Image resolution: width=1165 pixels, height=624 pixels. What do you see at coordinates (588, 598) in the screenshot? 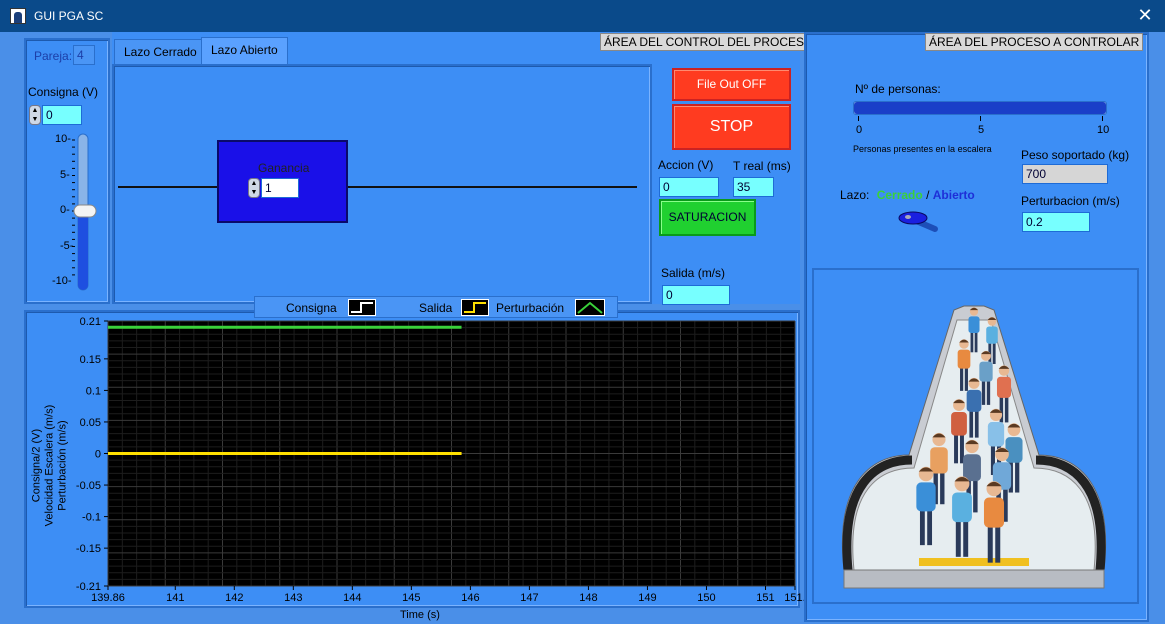
I see `x-tick-label: 148` at bounding box center [588, 598].